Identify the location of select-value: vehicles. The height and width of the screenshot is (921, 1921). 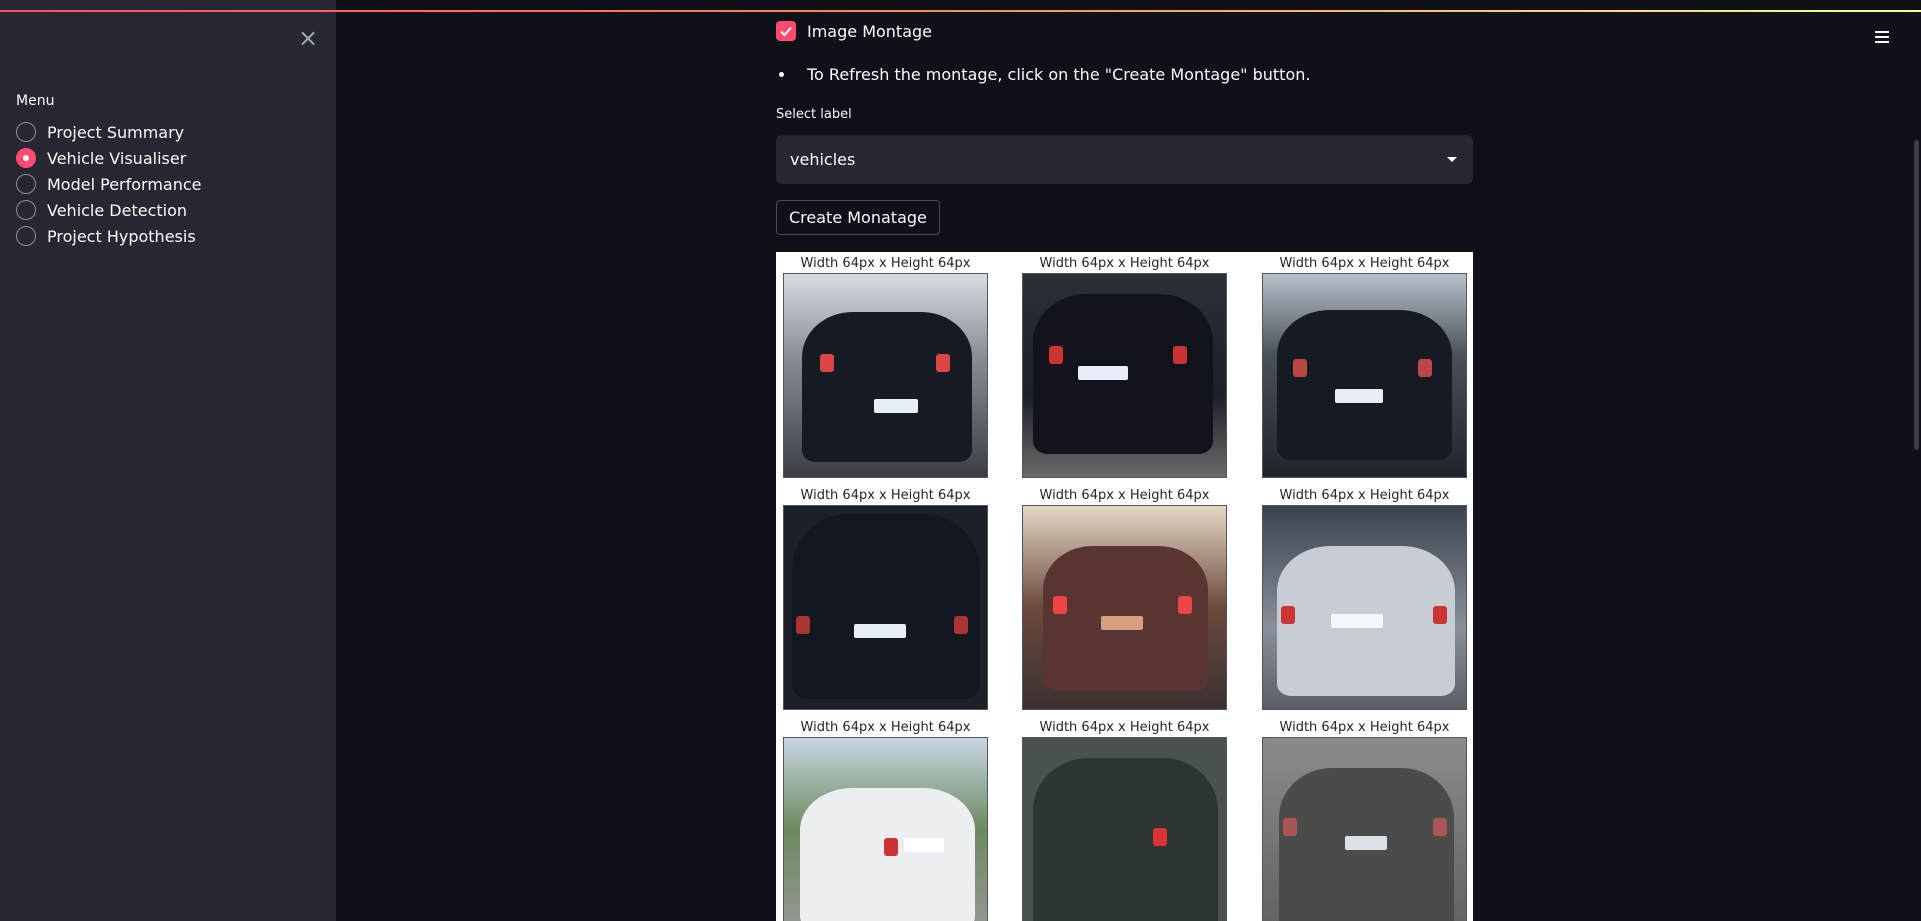
(823, 159).